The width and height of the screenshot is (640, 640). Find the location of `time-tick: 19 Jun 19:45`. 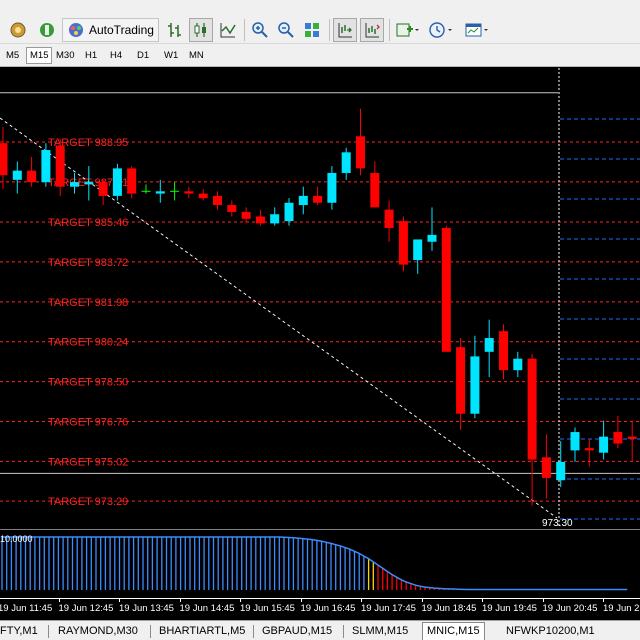

time-tick: 19 Jun 19:45 is located at coordinates (509, 608).